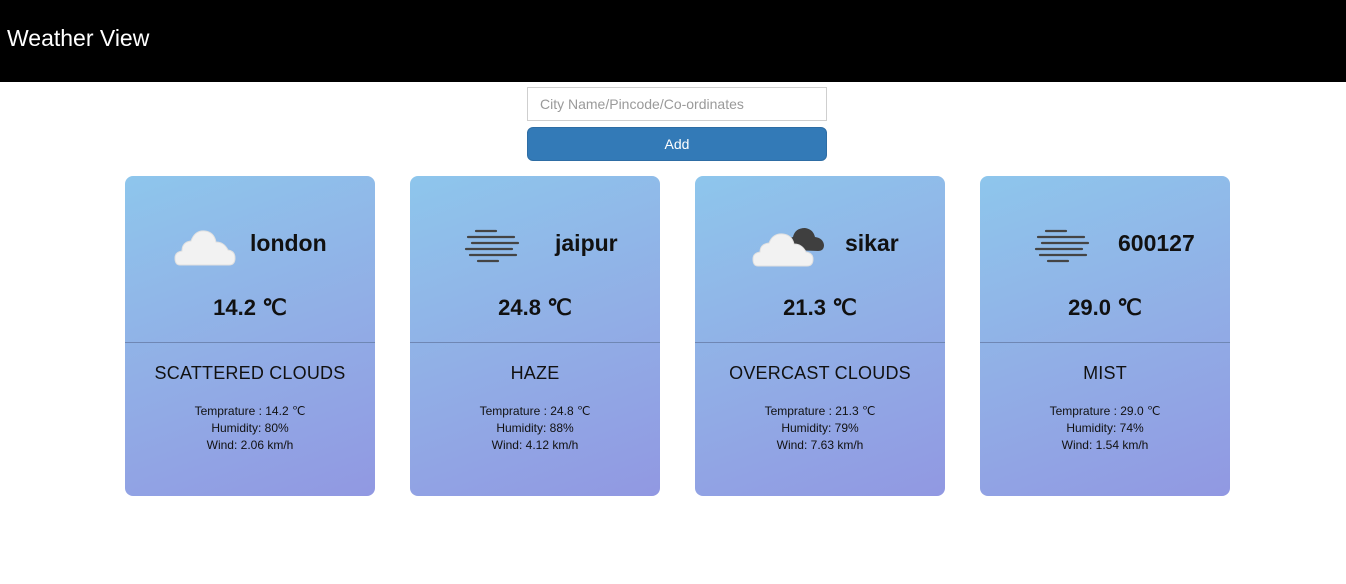 Image resolution: width=1346 pixels, height=584 pixels. I want to click on current-temperature: 21.3 ℃, so click(820, 307).